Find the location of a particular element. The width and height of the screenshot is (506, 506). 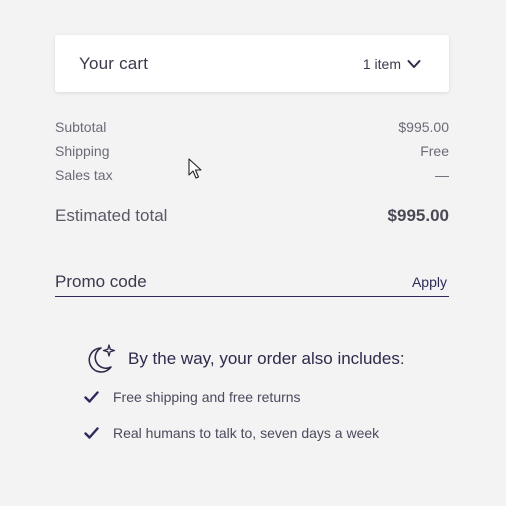

feature-item: Free shipping and free returns is located at coordinates (266, 397).